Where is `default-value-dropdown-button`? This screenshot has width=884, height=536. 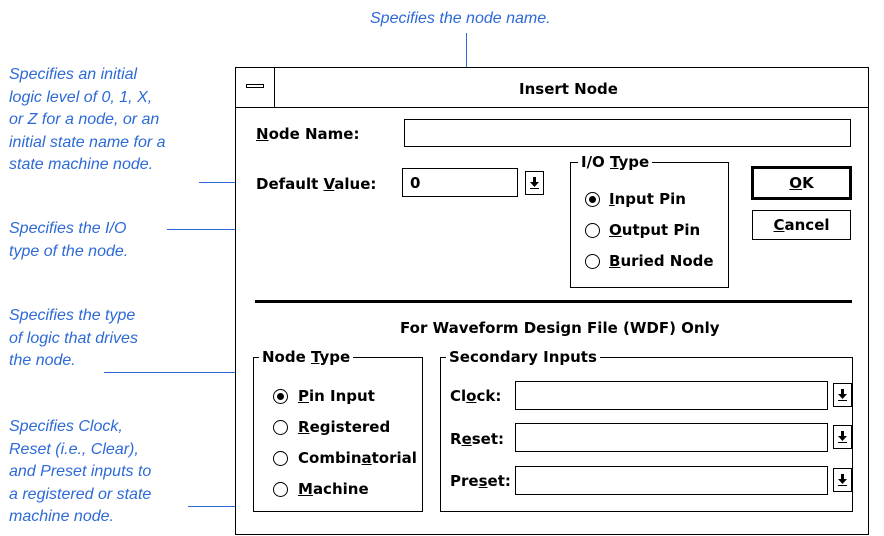 default-value-dropdown-button is located at coordinates (534, 183).